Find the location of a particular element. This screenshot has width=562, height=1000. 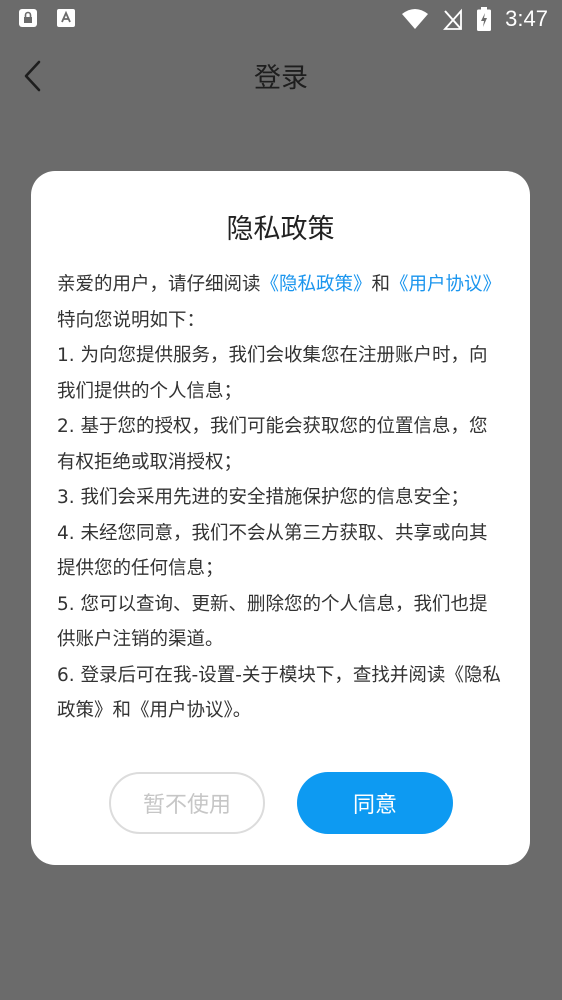

lock-notification-icon is located at coordinates (28, 18).